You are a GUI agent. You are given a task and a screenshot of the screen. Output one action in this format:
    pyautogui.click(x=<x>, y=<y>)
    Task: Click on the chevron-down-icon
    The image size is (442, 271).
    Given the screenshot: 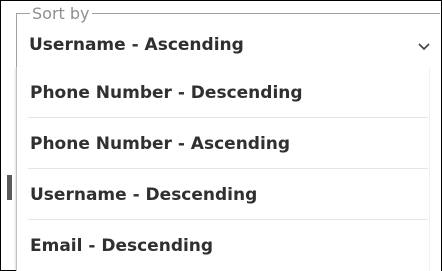 What is the action you would take?
    pyautogui.click(x=424, y=46)
    